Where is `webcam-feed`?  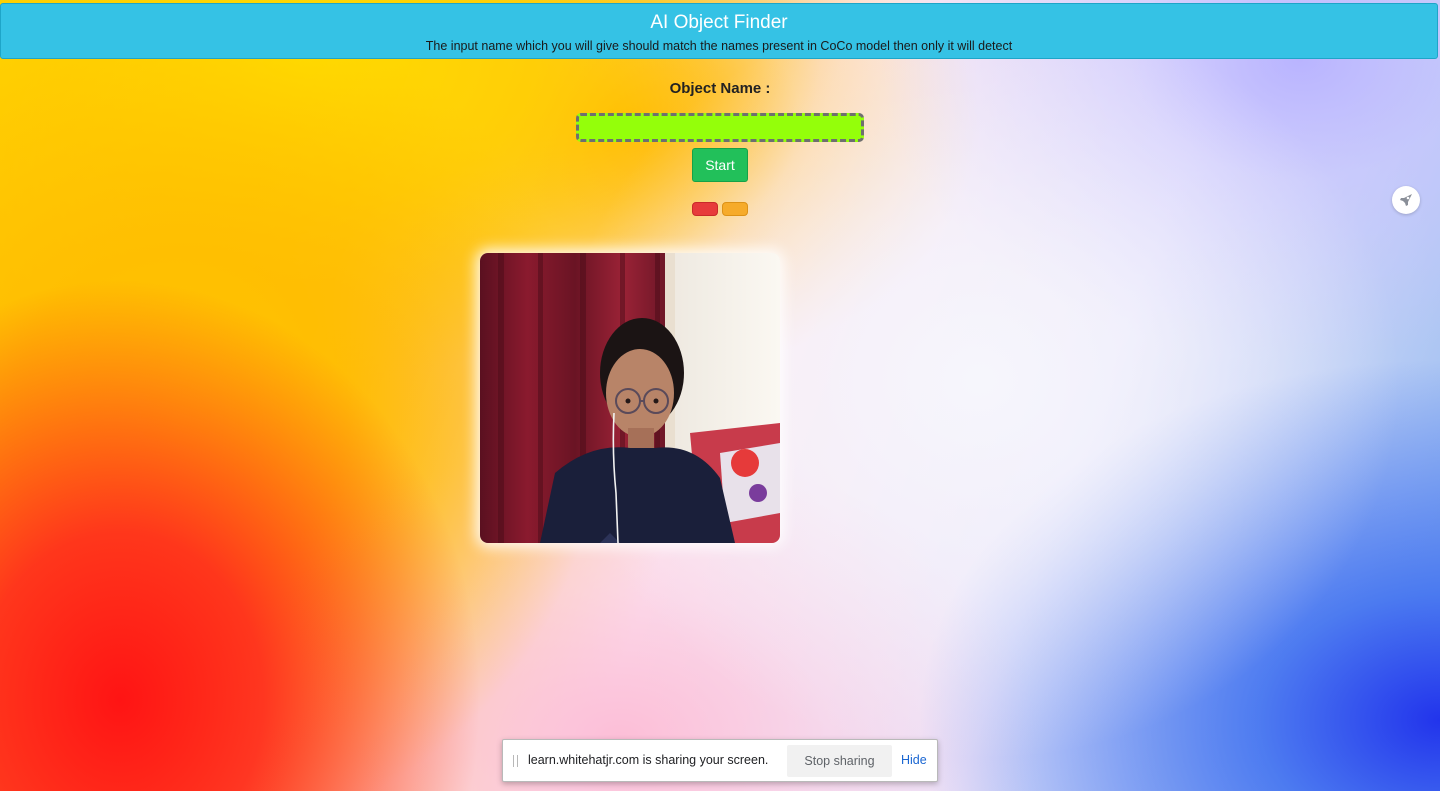 webcam-feed is located at coordinates (630, 398).